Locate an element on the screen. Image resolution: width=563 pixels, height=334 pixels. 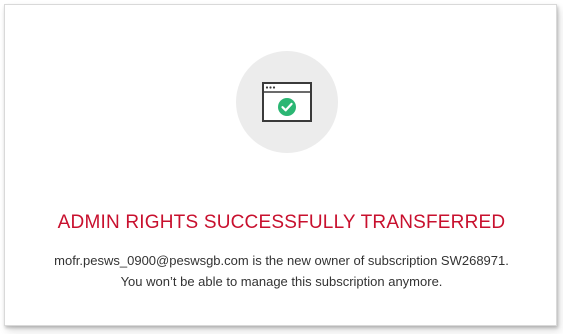
success-badge is located at coordinates (287, 102).